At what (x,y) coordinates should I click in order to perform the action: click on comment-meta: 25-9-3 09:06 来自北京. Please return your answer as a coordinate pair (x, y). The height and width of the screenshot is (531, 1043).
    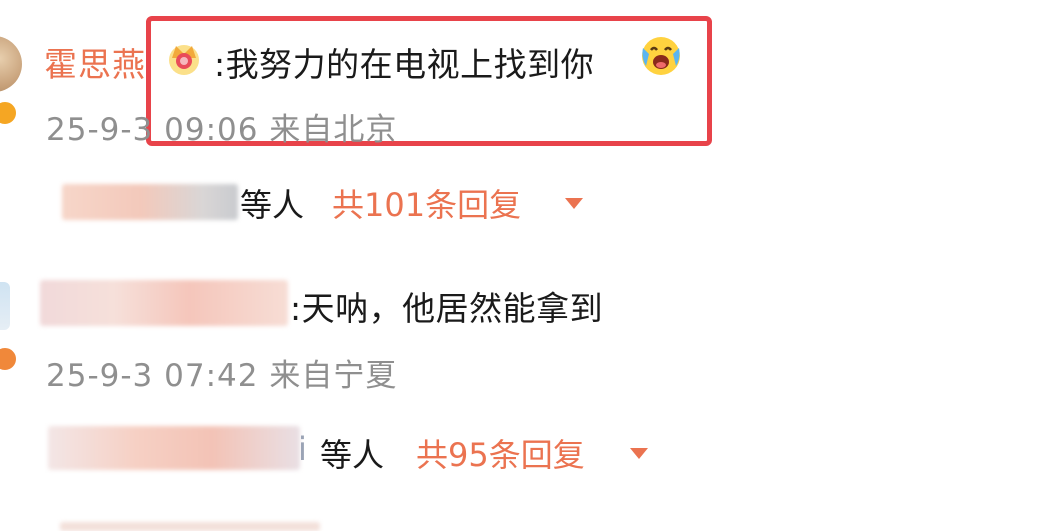
    Looking at the image, I should click on (221, 126).